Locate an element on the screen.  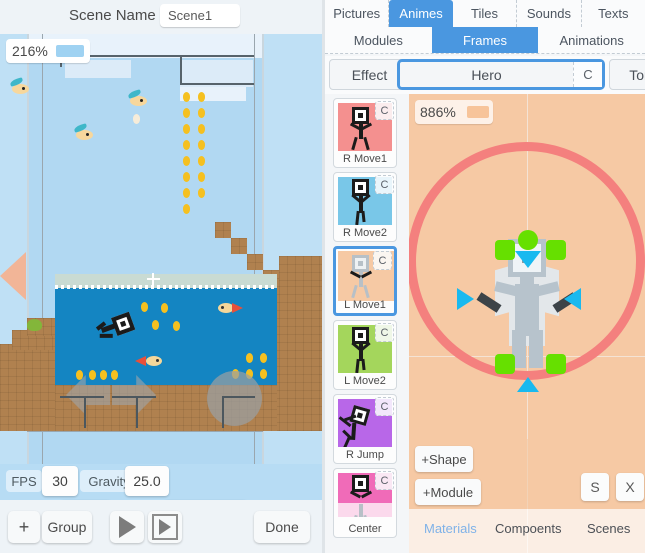
left-edge-arrow is located at coordinates (13, 276).